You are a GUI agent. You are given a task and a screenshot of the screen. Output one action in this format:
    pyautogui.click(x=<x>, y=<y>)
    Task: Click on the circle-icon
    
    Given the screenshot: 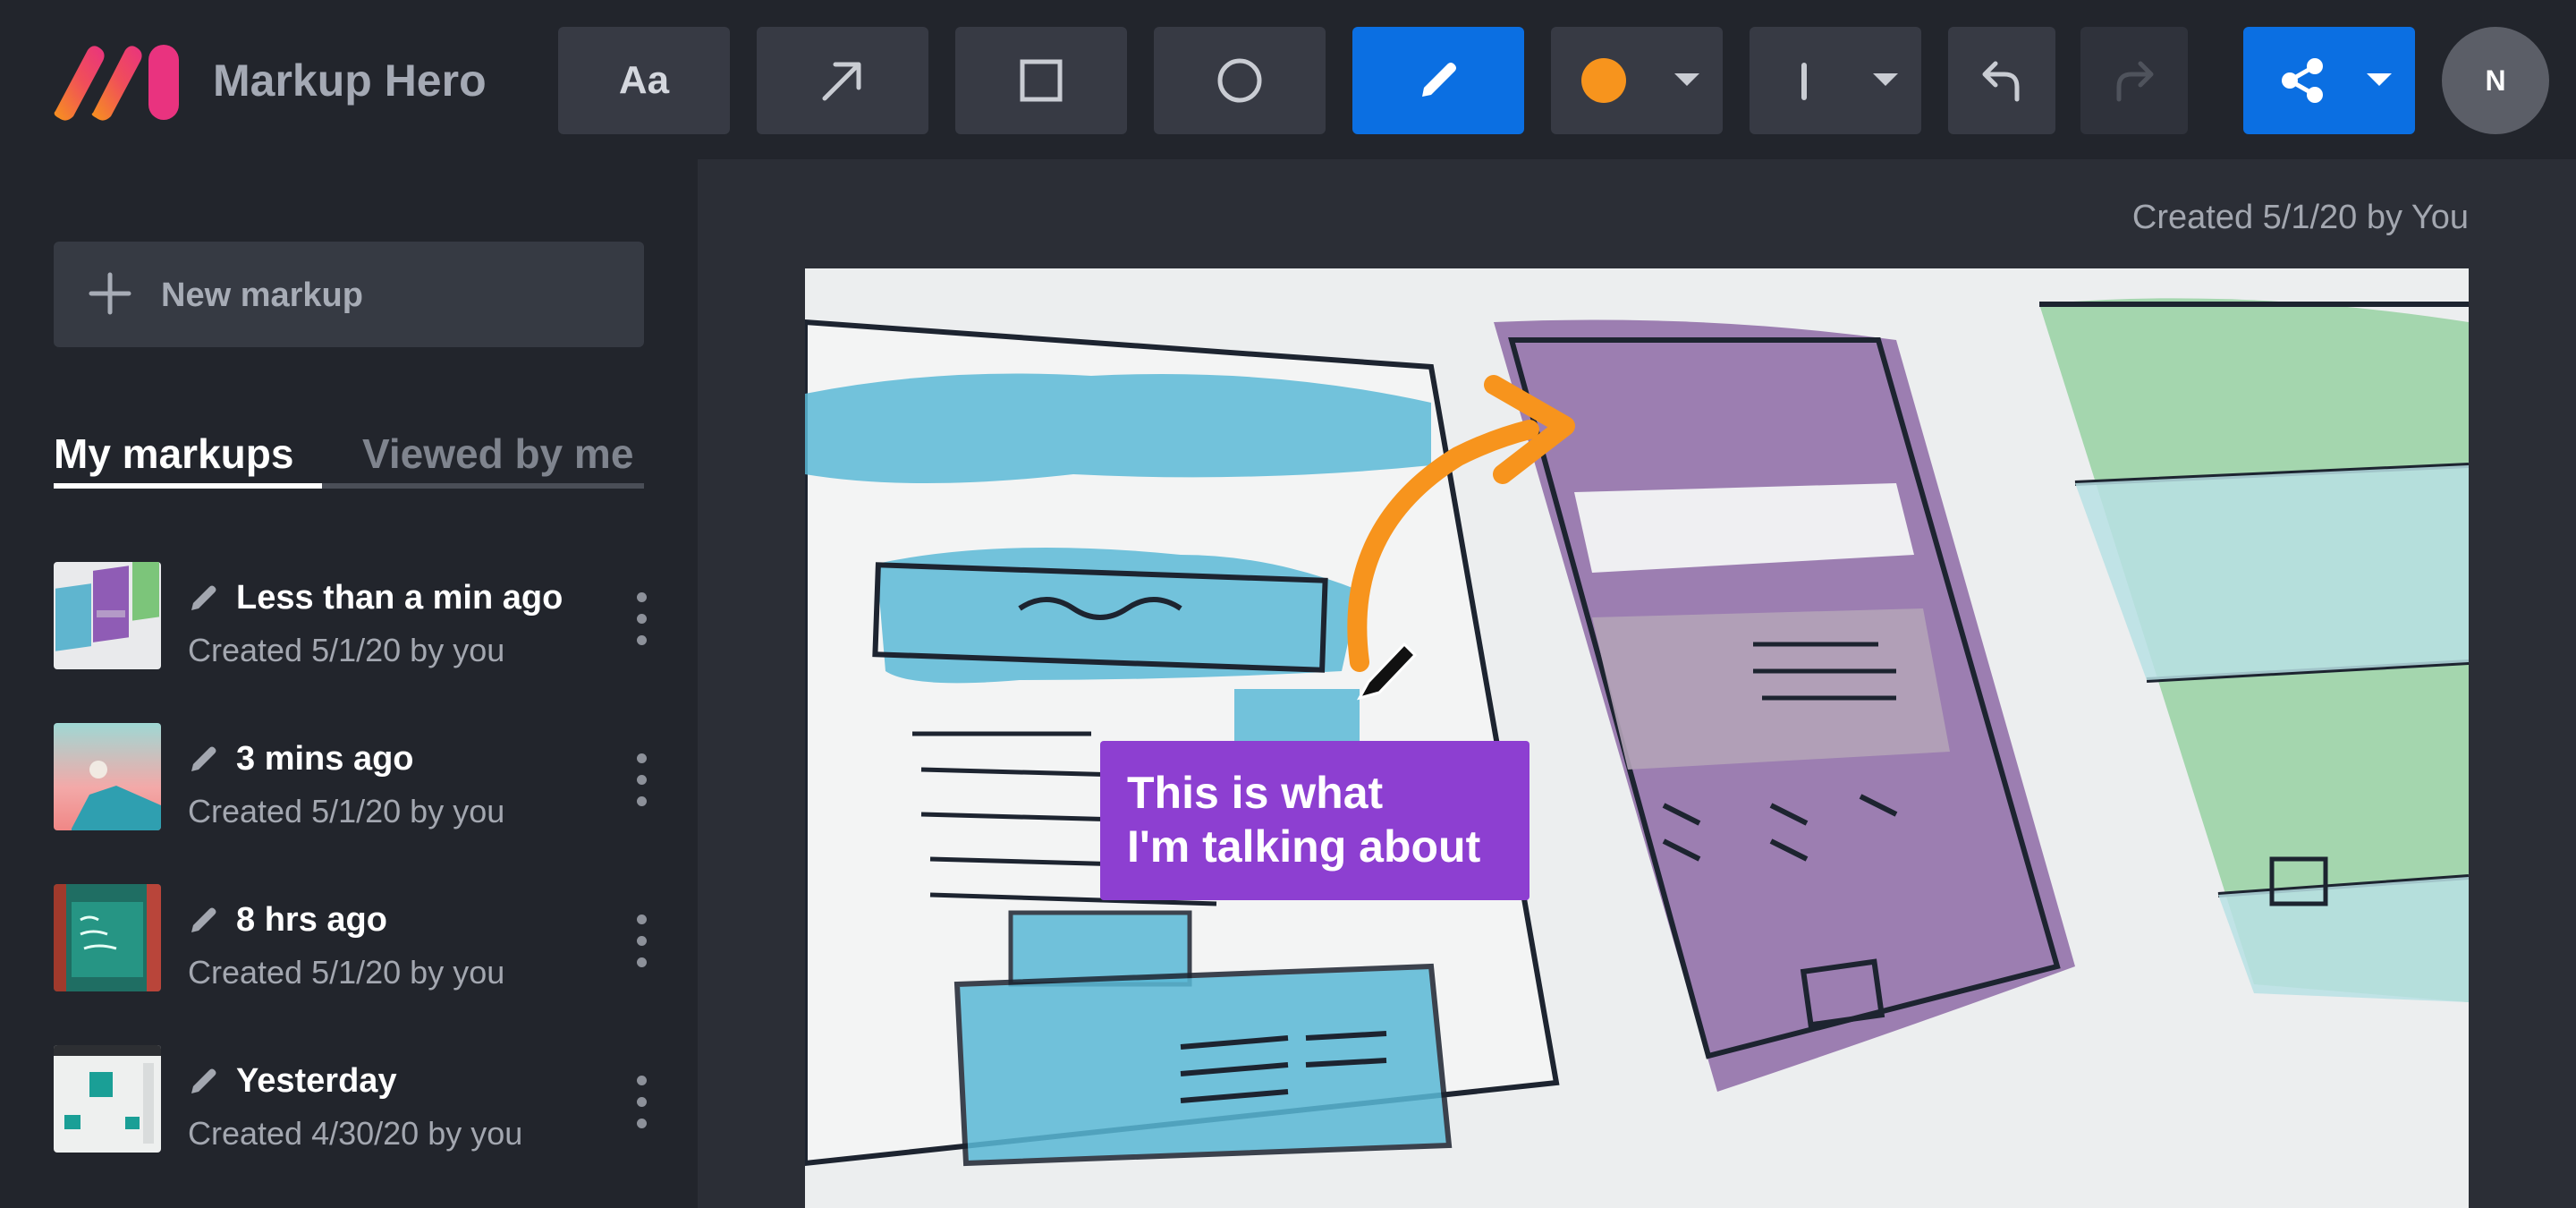 What is the action you would take?
    pyautogui.click(x=1239, y=80)
    